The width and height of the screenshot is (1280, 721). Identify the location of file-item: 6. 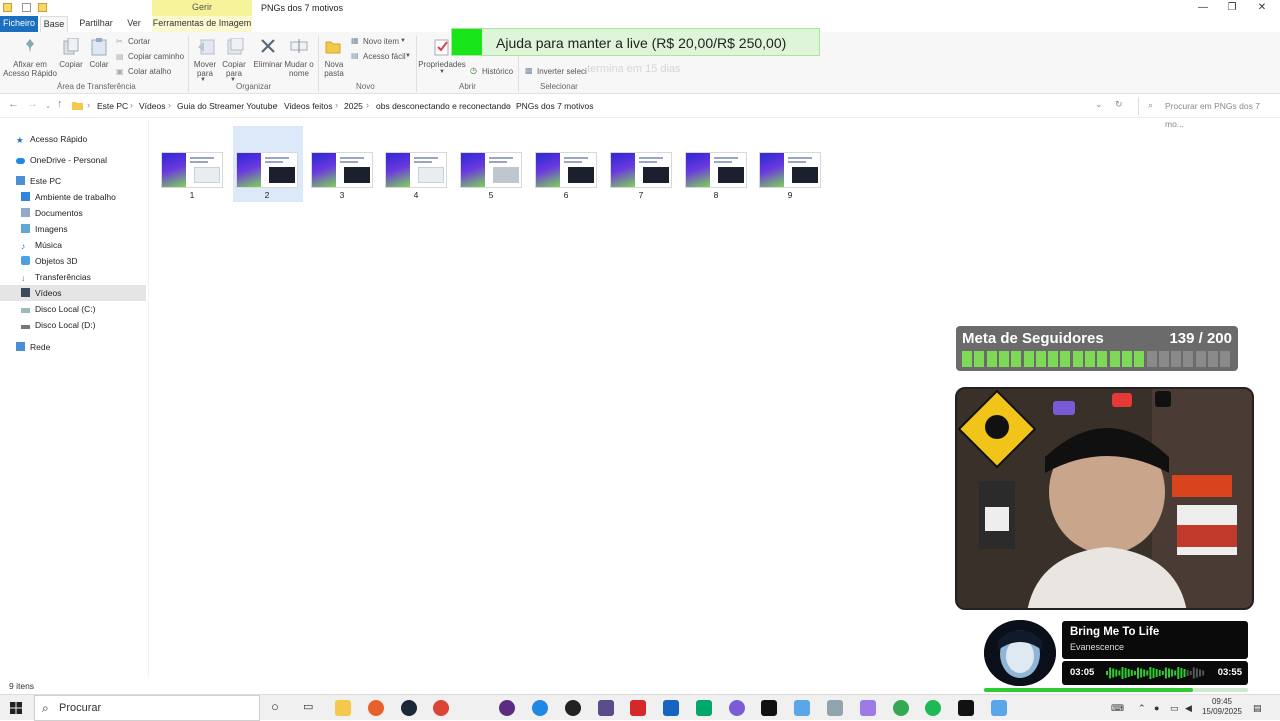
(566, 176).